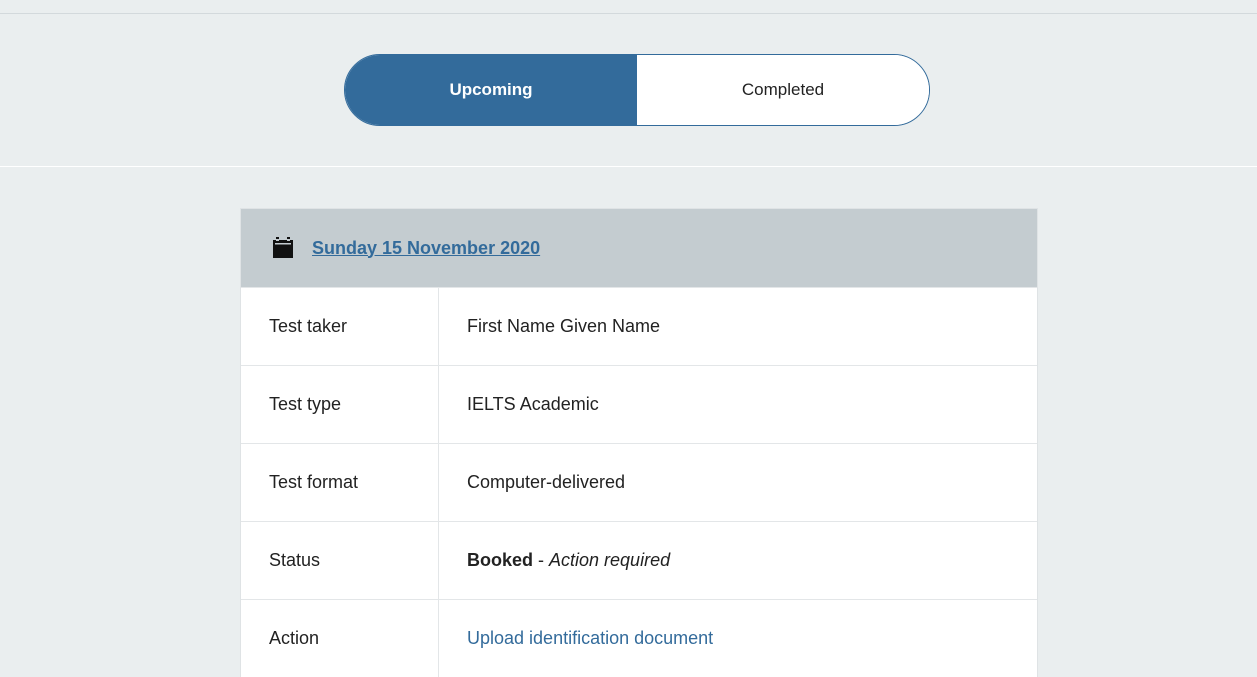 This screenshot has height=677, width=1257. Describe the element at coordinates (340, 404) in the screenshot. I see `row-label: Test type` at that location.